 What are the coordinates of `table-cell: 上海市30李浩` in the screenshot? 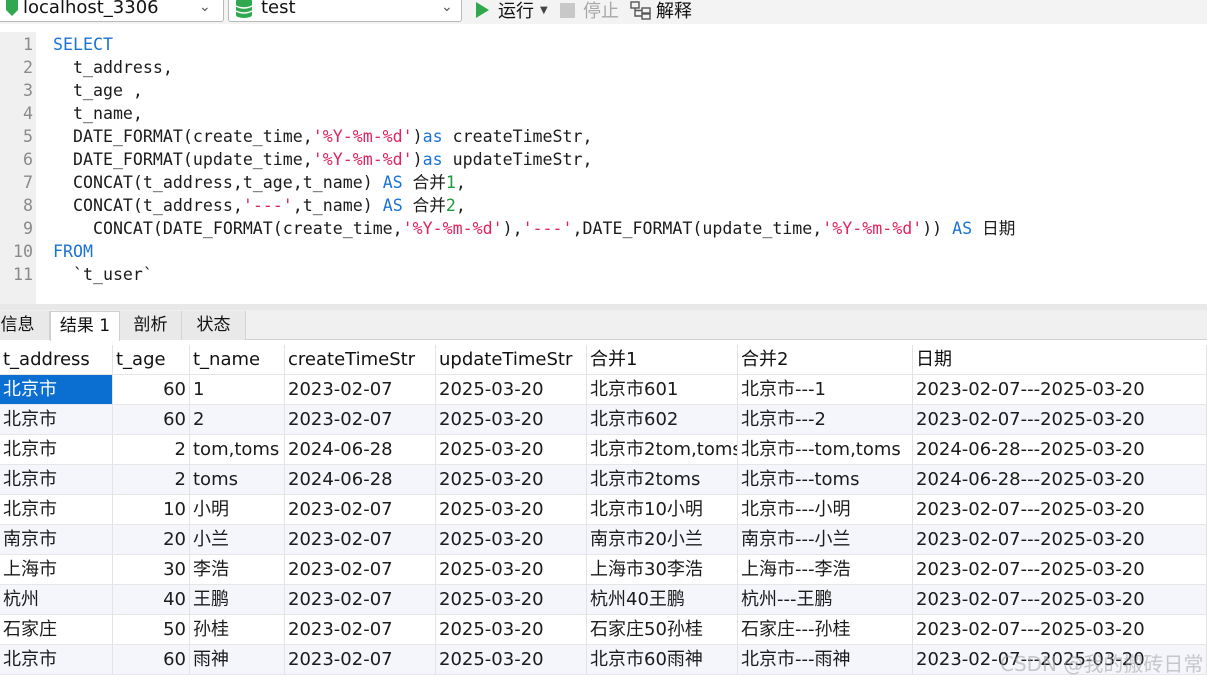 It's located at (662, 570).